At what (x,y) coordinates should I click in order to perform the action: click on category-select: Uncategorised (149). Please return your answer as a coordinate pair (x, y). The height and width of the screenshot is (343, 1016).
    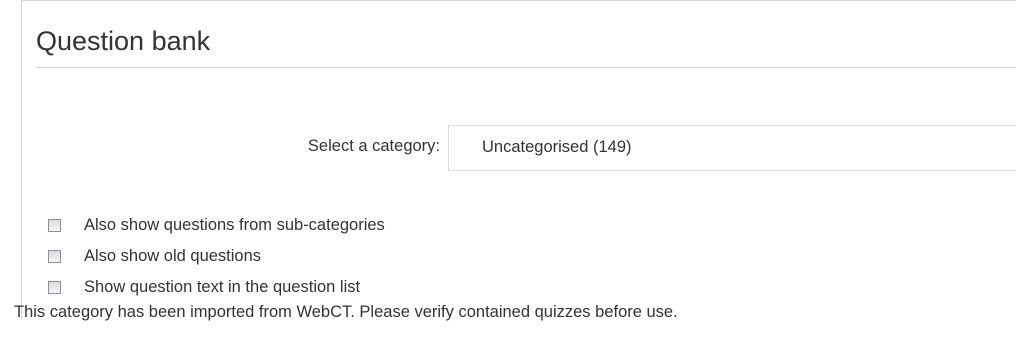
    Looking at the image, I should click on (732, 148).